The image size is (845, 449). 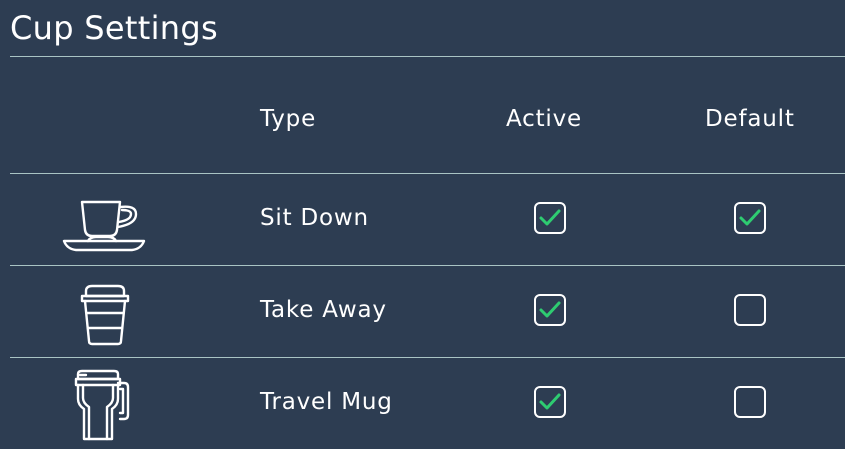 What do you see at coordinates (326, 402) in the screenshot?
I see `row-label: Travel Mug` at bounding box center [326, 402].